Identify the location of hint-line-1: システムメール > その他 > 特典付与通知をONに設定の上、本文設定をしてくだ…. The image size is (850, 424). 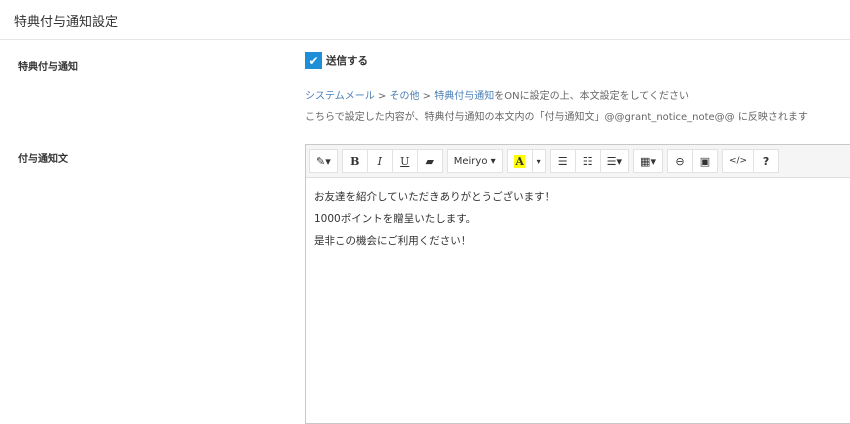
(497, 94).